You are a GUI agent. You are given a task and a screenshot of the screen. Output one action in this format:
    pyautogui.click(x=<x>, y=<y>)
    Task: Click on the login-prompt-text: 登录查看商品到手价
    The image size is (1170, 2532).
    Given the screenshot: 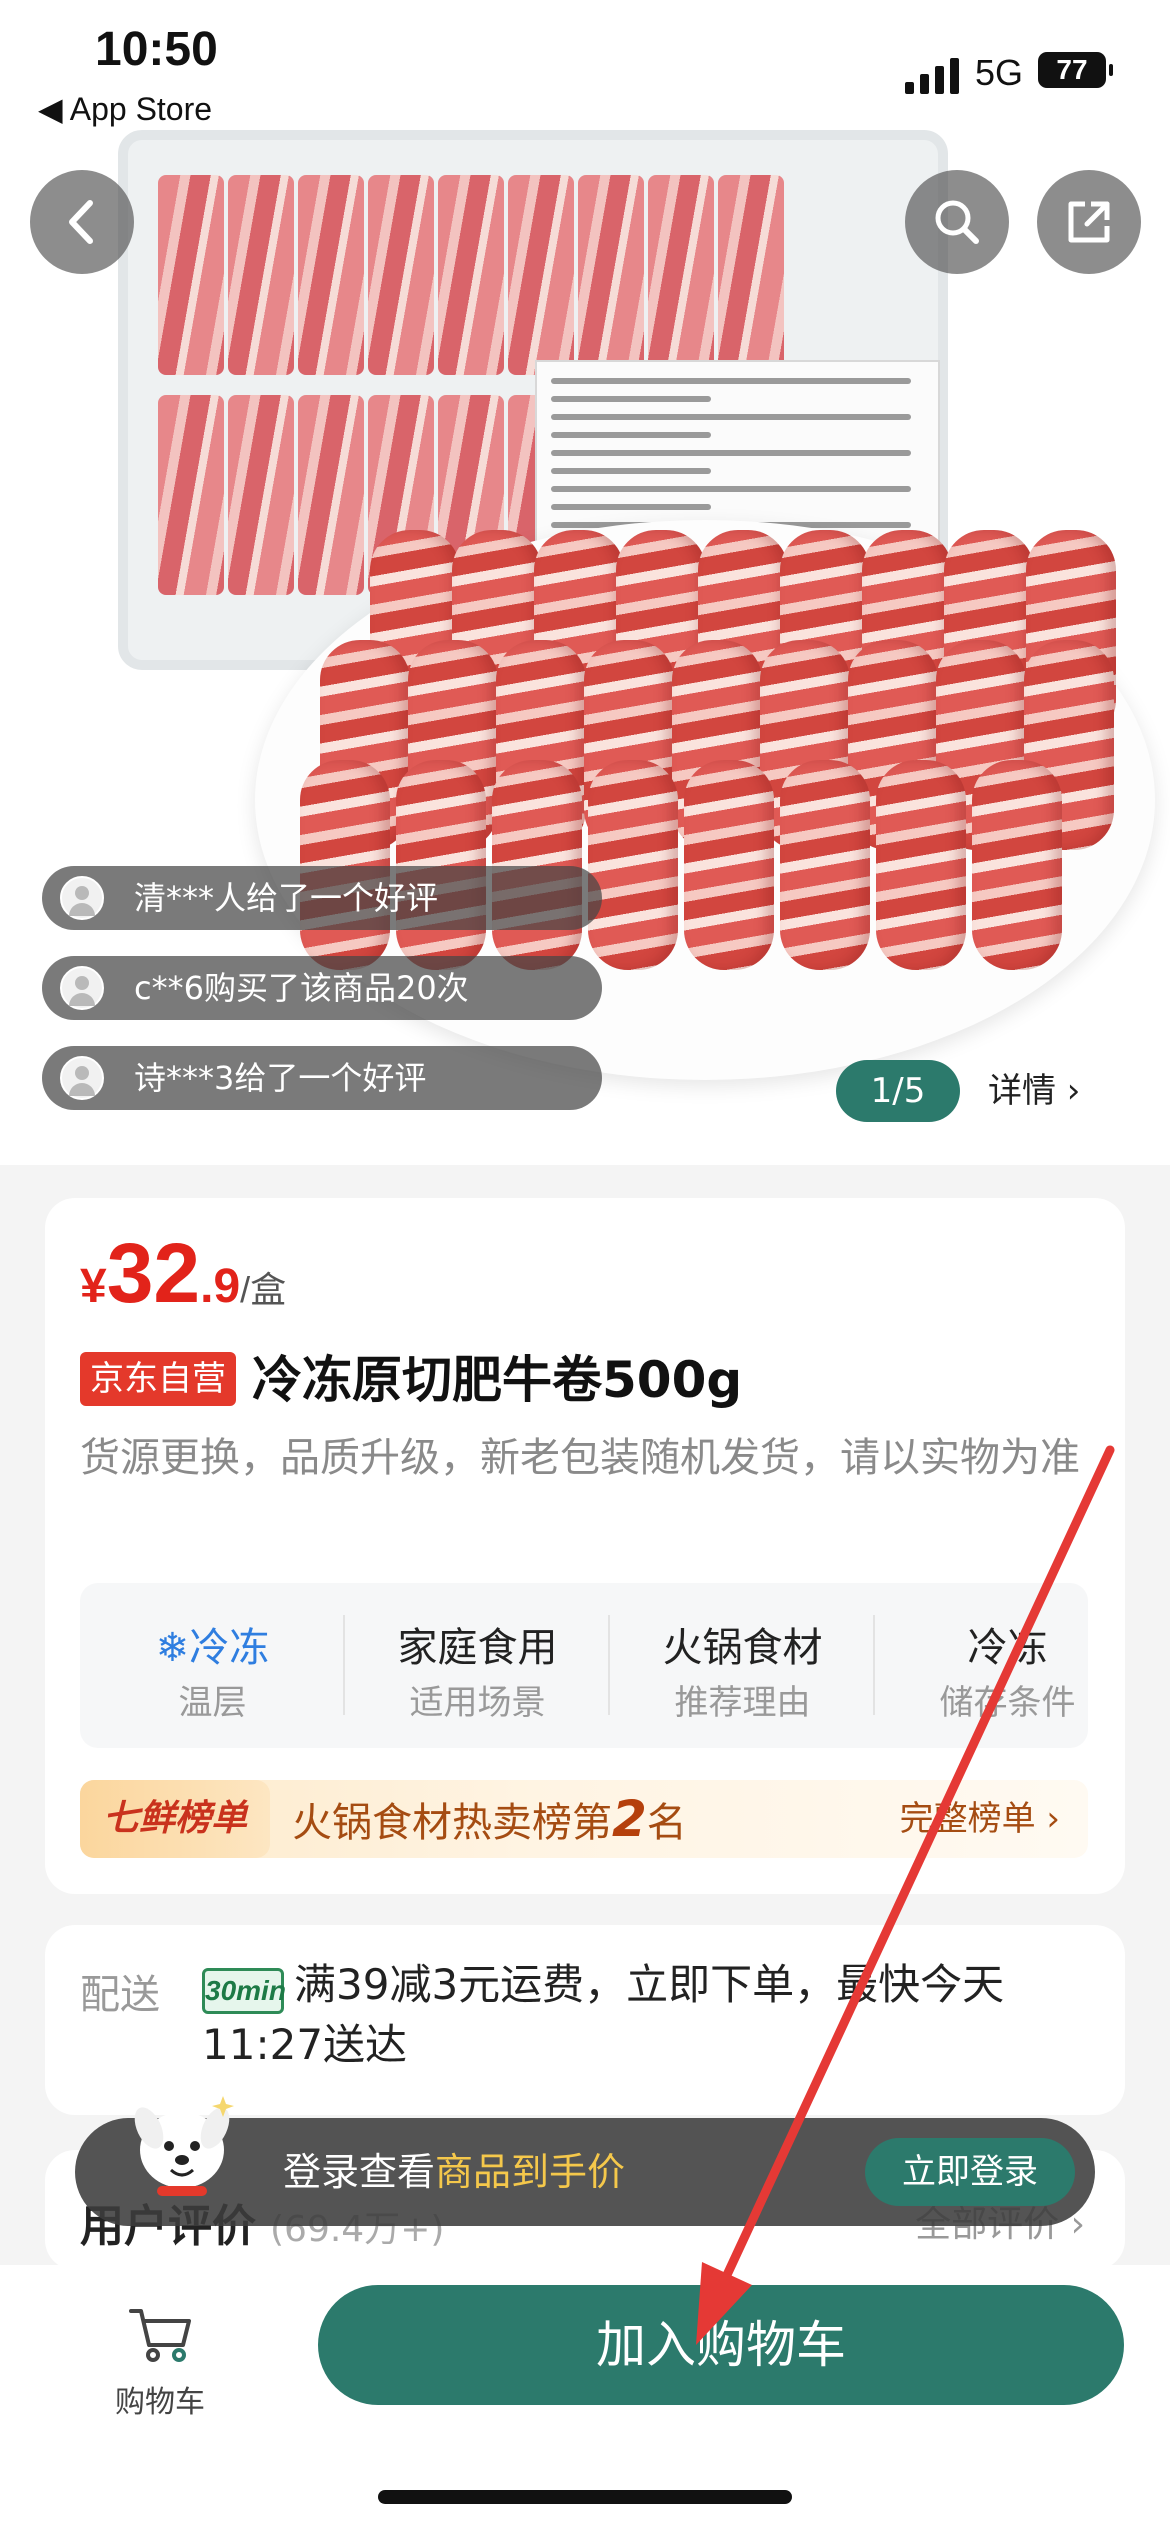 What is the action you would take?
    pyautogui.click(x=454, y=2172)
    